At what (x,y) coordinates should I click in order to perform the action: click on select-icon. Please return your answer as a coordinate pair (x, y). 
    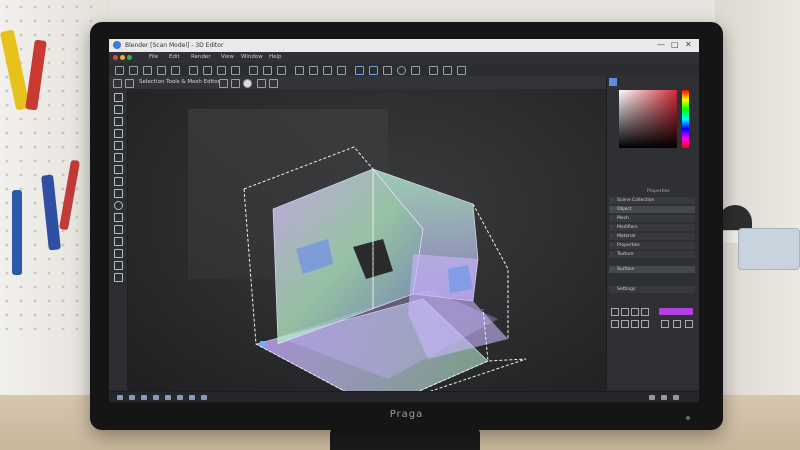
    Looking at the image, I should click on (193, 70).